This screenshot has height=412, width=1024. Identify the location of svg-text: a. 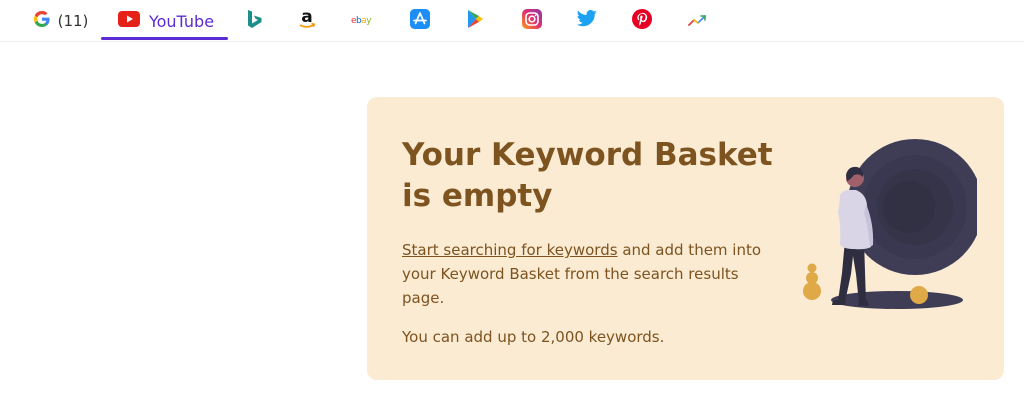
(306, 17).